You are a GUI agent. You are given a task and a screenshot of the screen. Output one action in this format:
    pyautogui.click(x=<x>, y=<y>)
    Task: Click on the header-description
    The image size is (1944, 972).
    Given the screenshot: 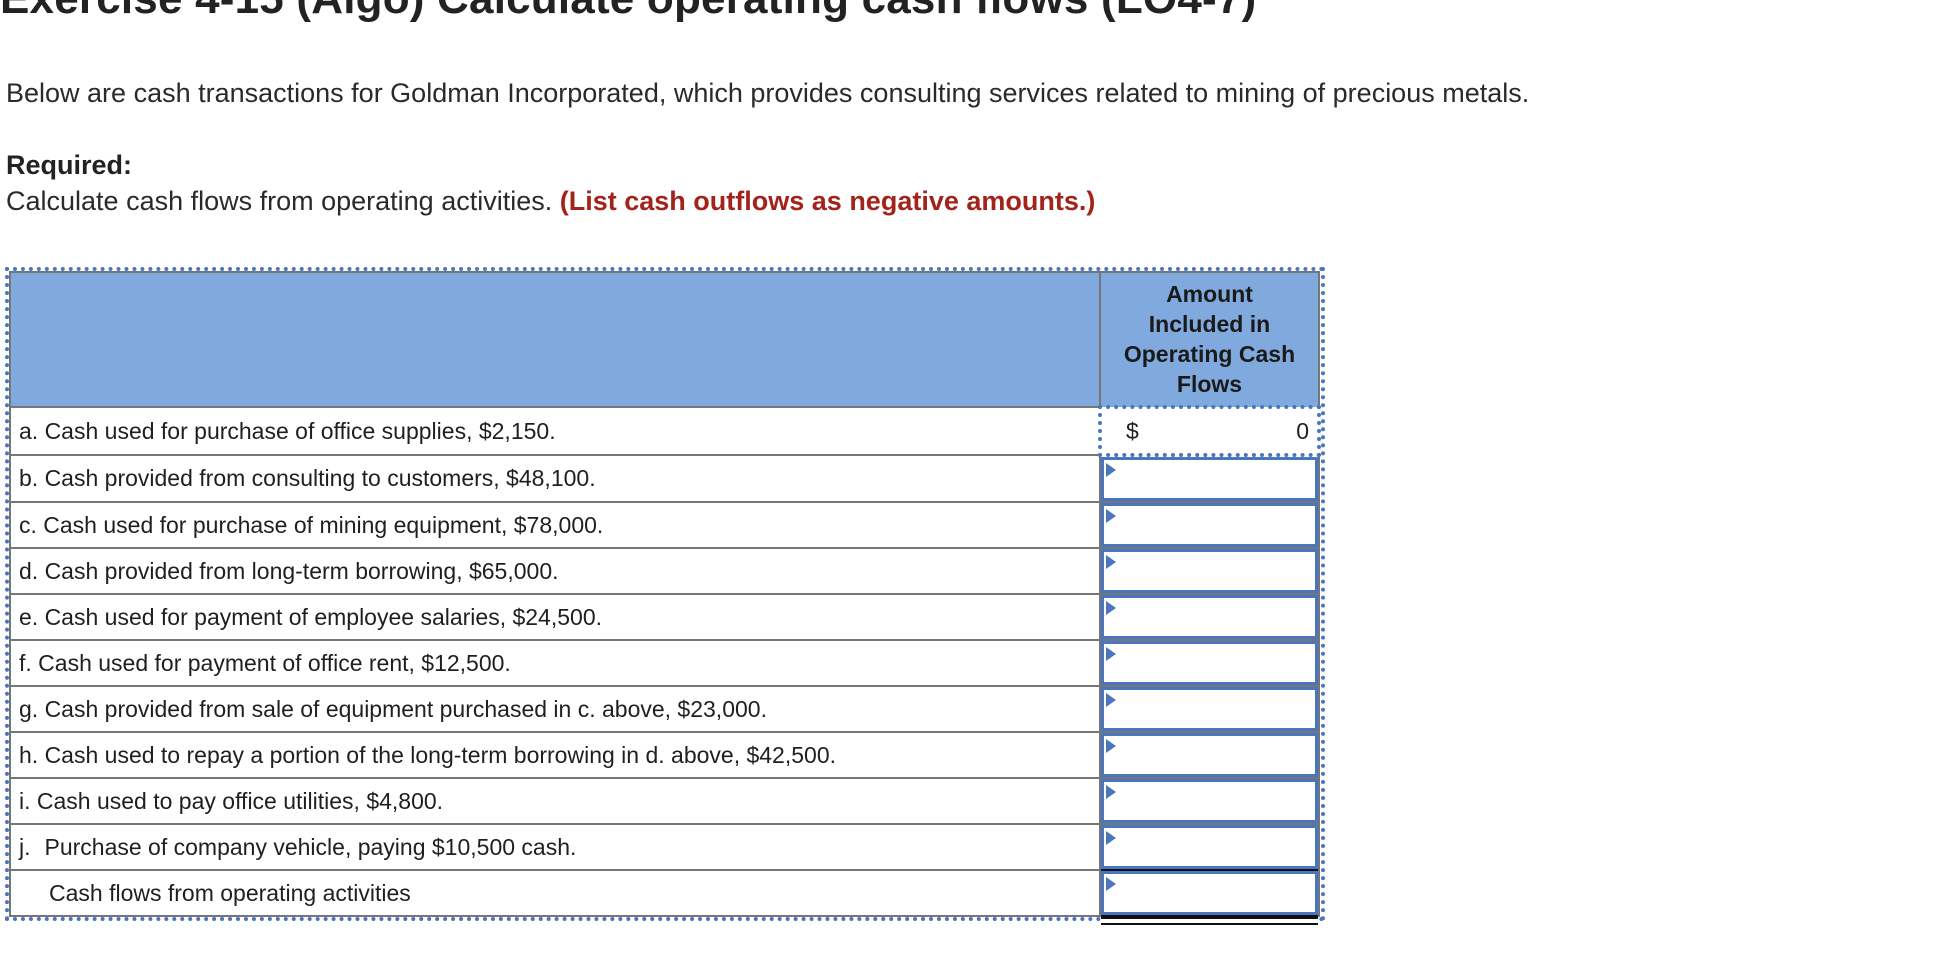 What is the action you would take?
    pyautogui.click(x=555, y=339)
    